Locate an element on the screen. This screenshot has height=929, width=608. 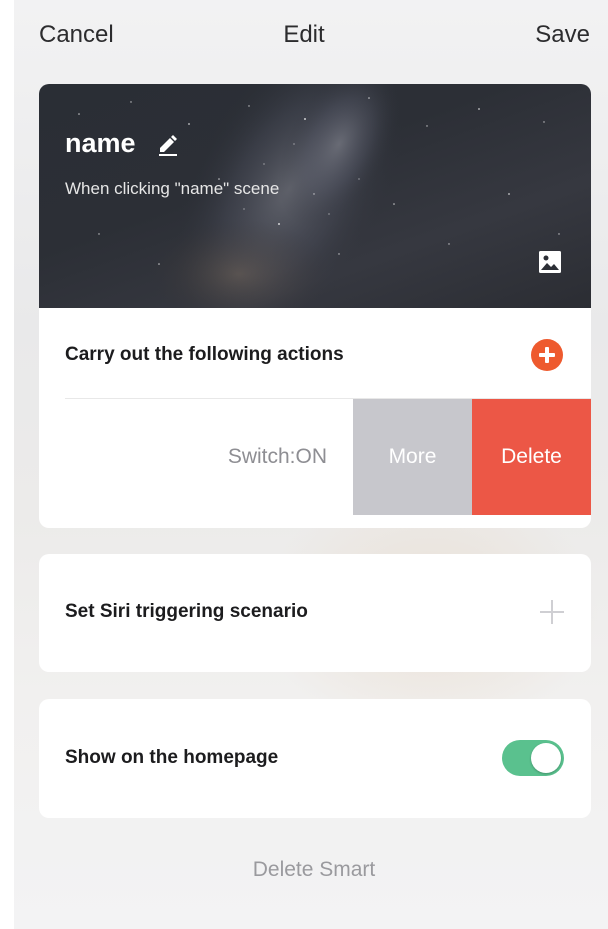
plus-icon is located at coordinates (552, 612).